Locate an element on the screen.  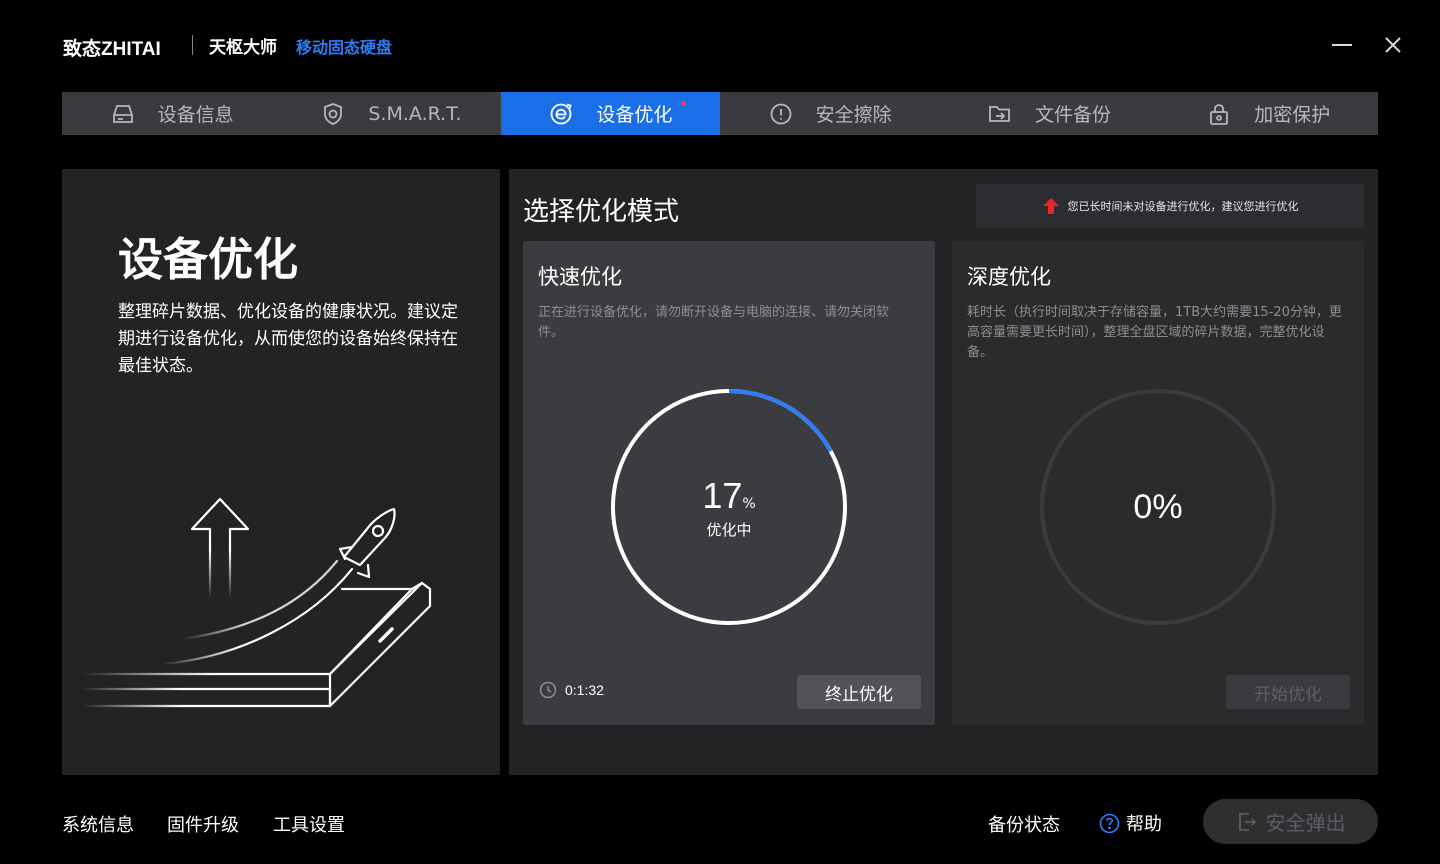
progress-unit: % is located at coordinates (749, 503).